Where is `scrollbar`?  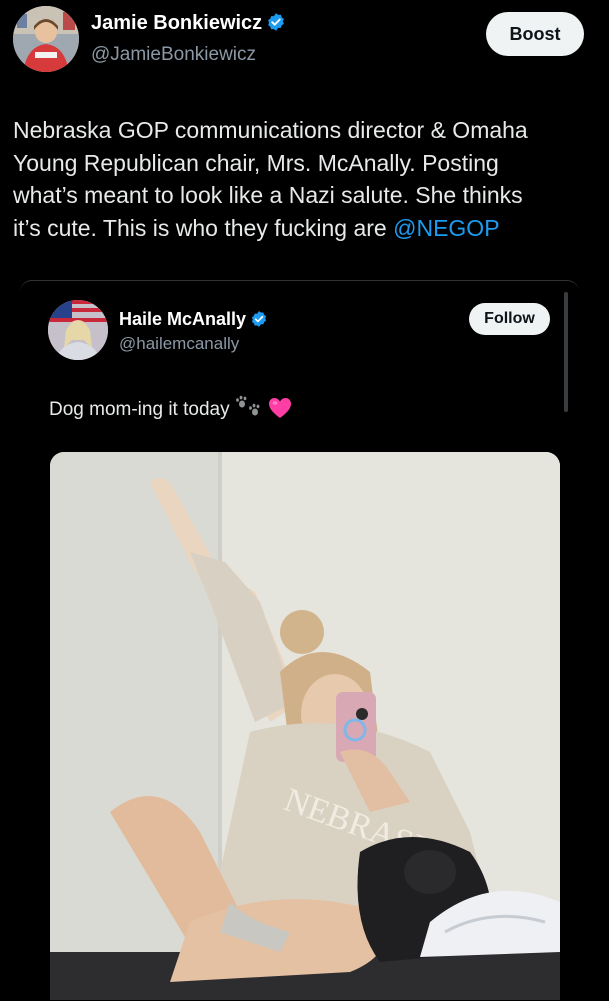
scrollbar is located at coordinates (566, 352).